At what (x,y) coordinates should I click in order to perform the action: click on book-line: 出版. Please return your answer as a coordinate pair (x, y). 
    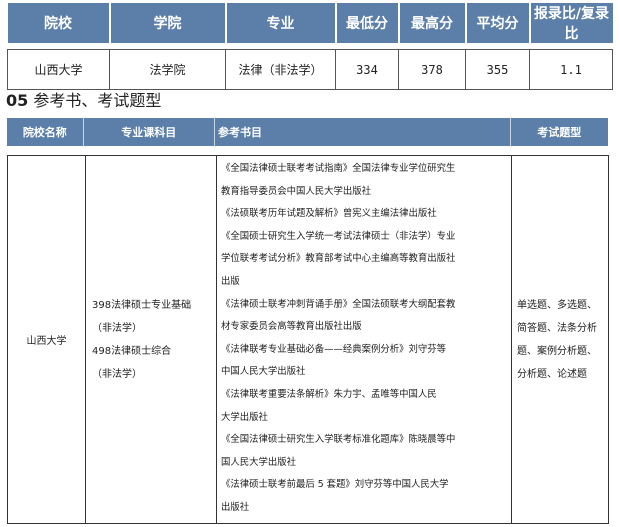
    Looking at the image, I should click on (230, 281).